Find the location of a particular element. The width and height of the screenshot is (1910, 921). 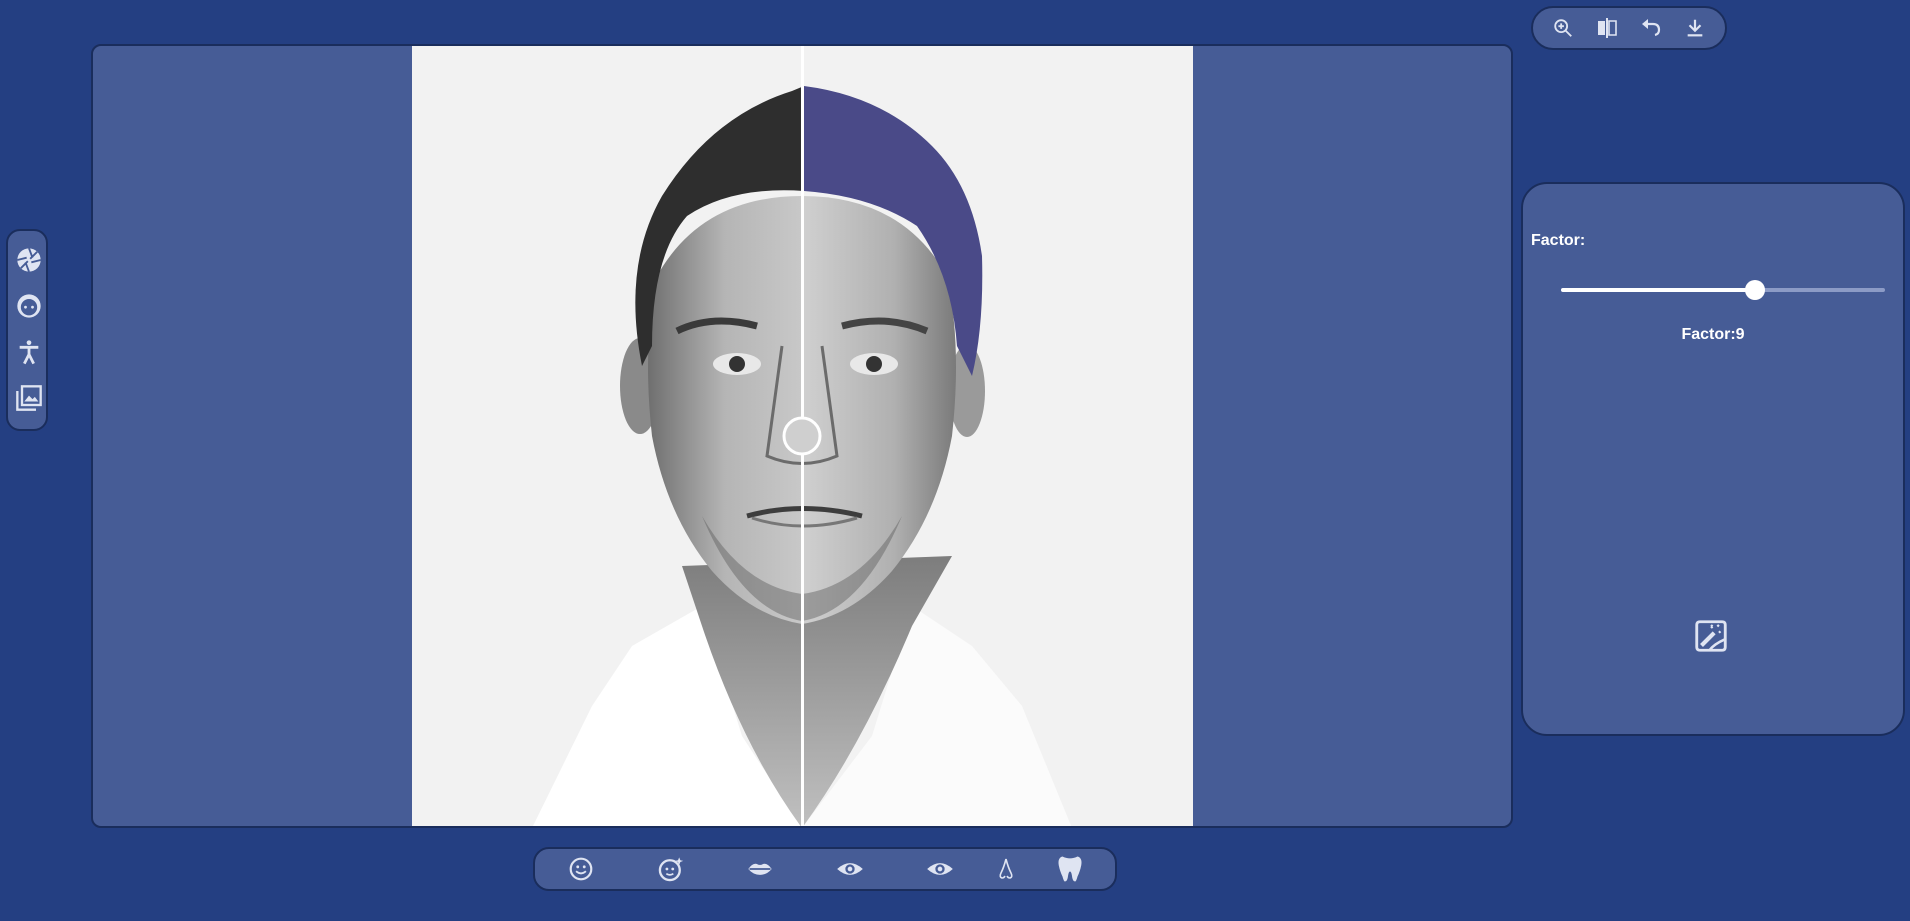

gallery-button is located at coordinates (29, 398).